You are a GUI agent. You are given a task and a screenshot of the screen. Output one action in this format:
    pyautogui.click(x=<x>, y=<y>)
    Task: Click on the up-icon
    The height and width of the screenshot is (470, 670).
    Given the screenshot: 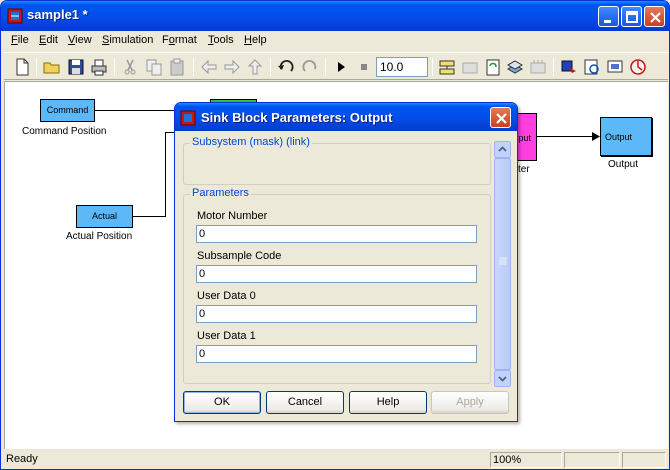 What is the action you would take?
    pyautogui.click(x=255, y=67)
    